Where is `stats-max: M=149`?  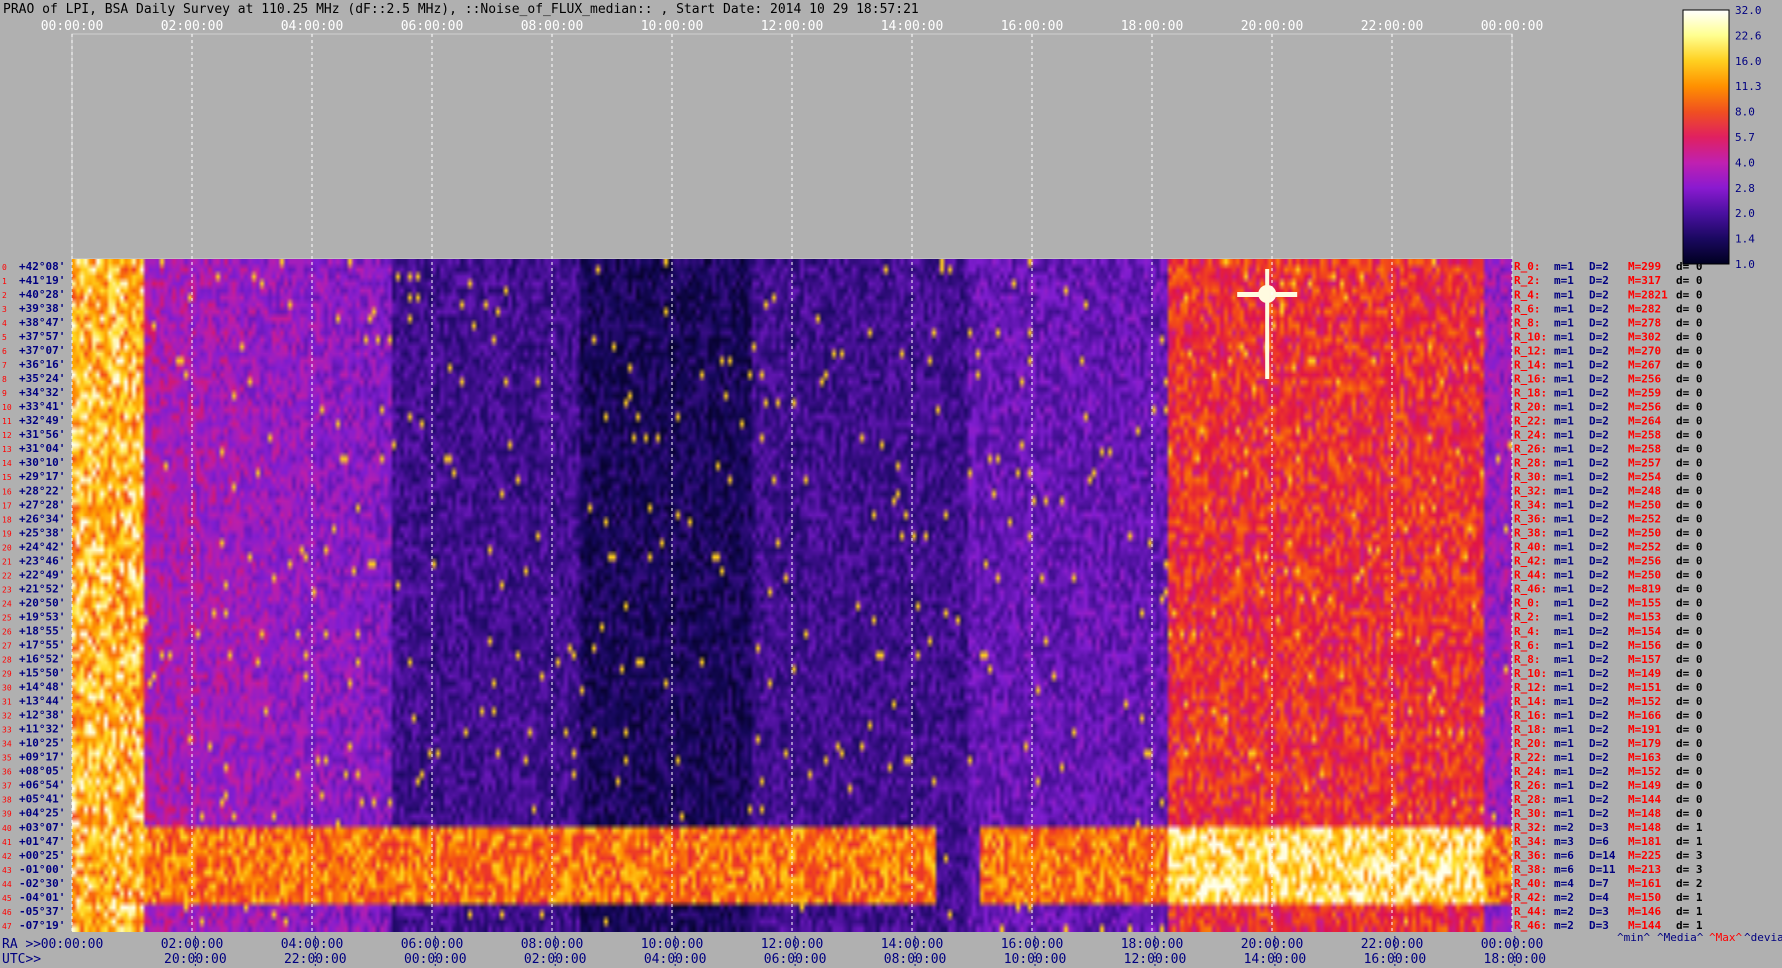 stats-max: M=149 is located at coordinates (1644, 673).